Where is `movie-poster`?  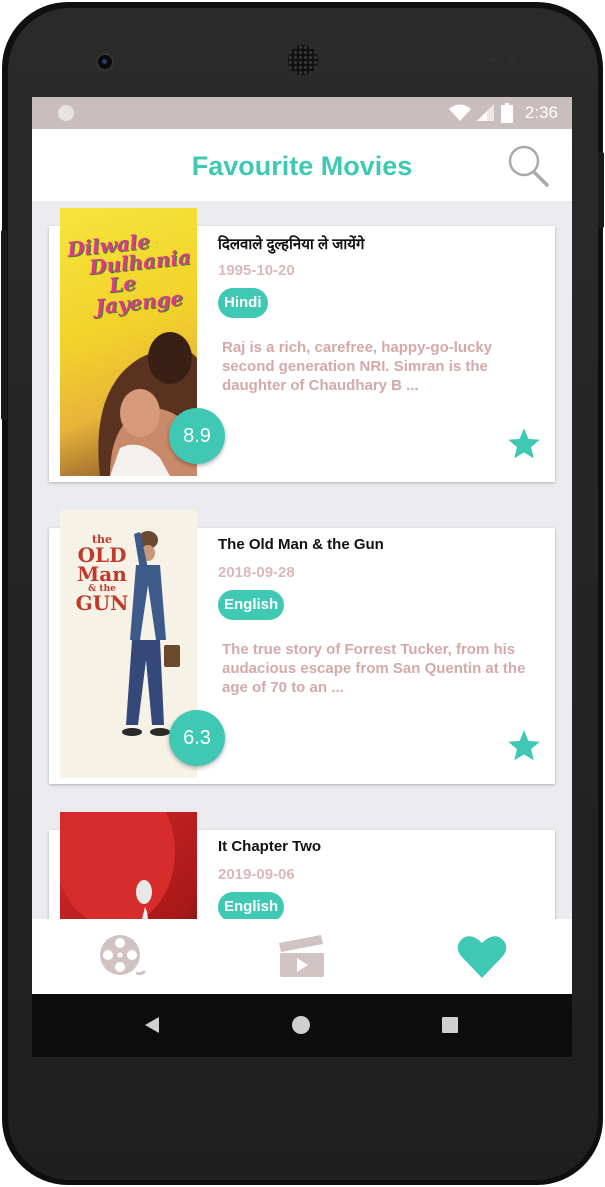 movie-poster is located at coordinates (128, 865).